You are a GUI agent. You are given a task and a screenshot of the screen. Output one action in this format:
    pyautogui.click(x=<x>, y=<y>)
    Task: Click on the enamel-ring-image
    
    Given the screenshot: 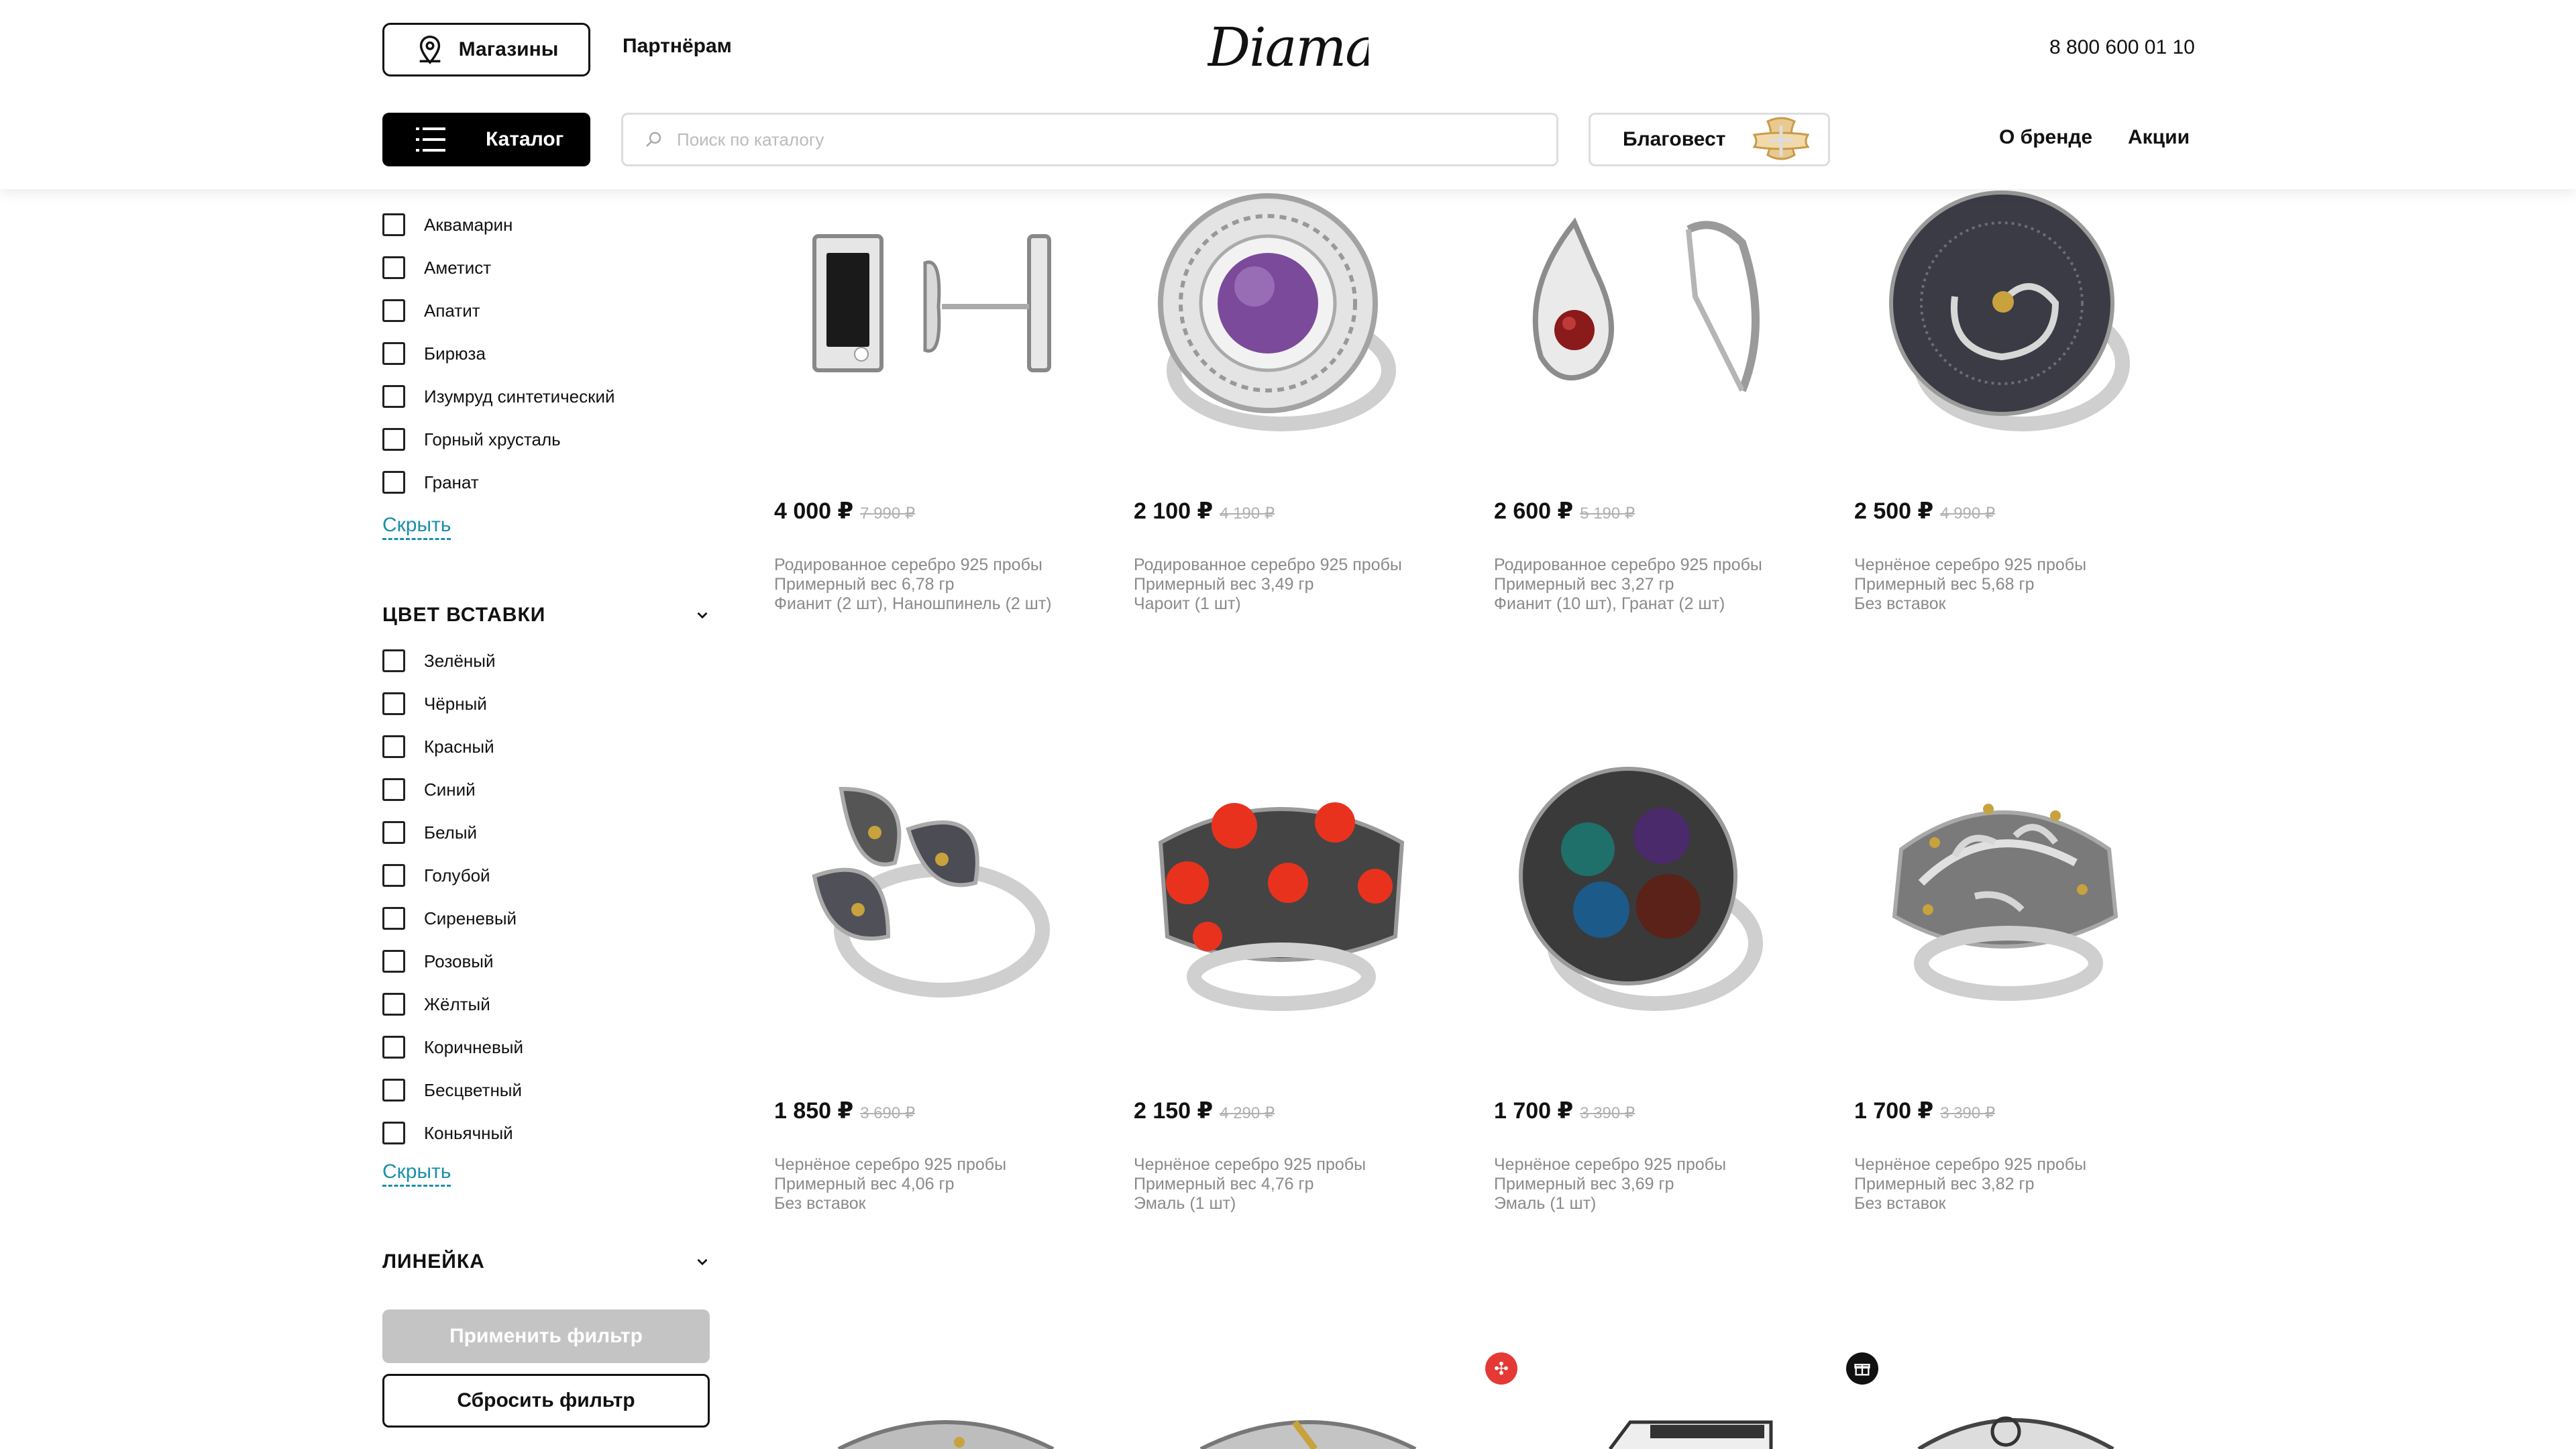 What is the action you would take?
    pyautogui.click(x=1641, y=889)
    